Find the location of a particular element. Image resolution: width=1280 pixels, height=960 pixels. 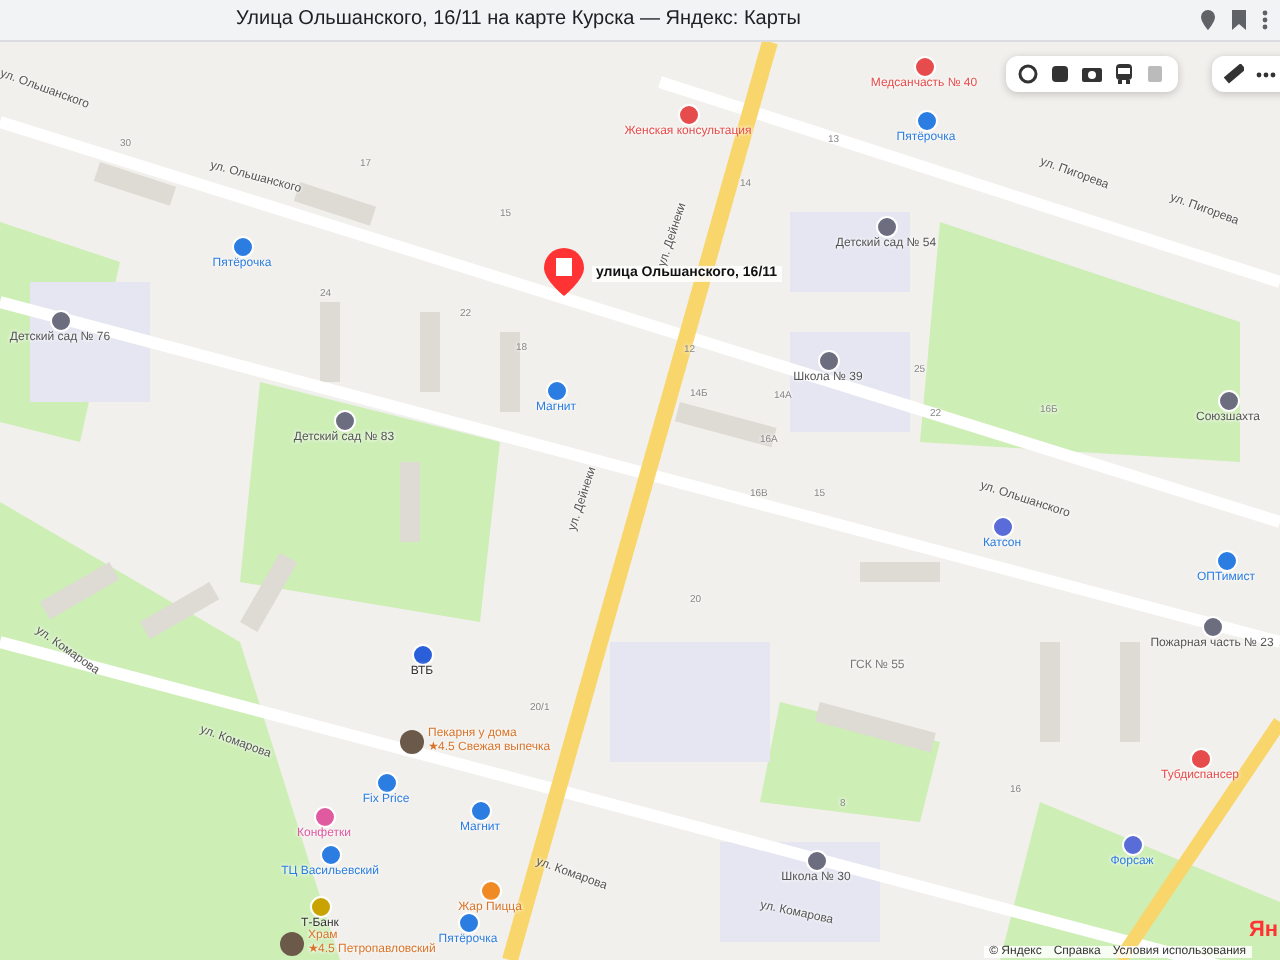

yandex-logo: Ян is located at coordinates (1263, 930).